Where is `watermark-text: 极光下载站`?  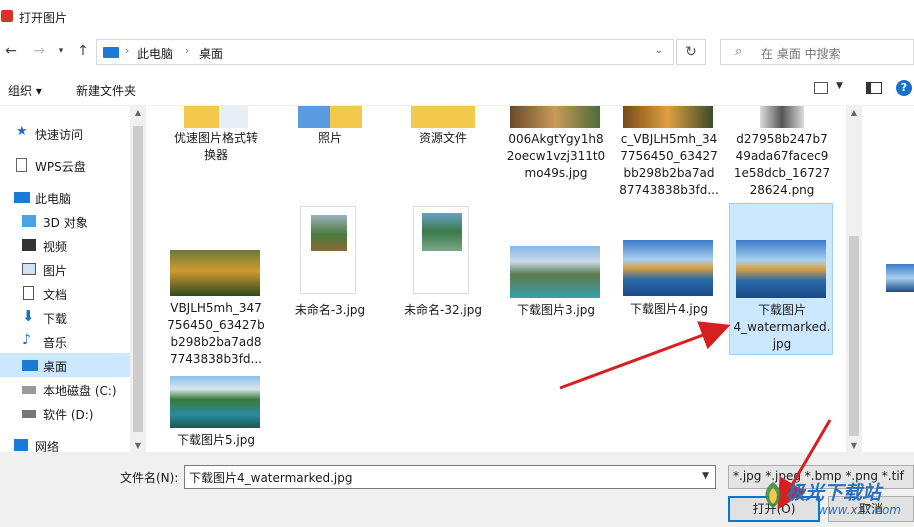 watermark-text: 极光下载站 is located at coordinates (834, 493).